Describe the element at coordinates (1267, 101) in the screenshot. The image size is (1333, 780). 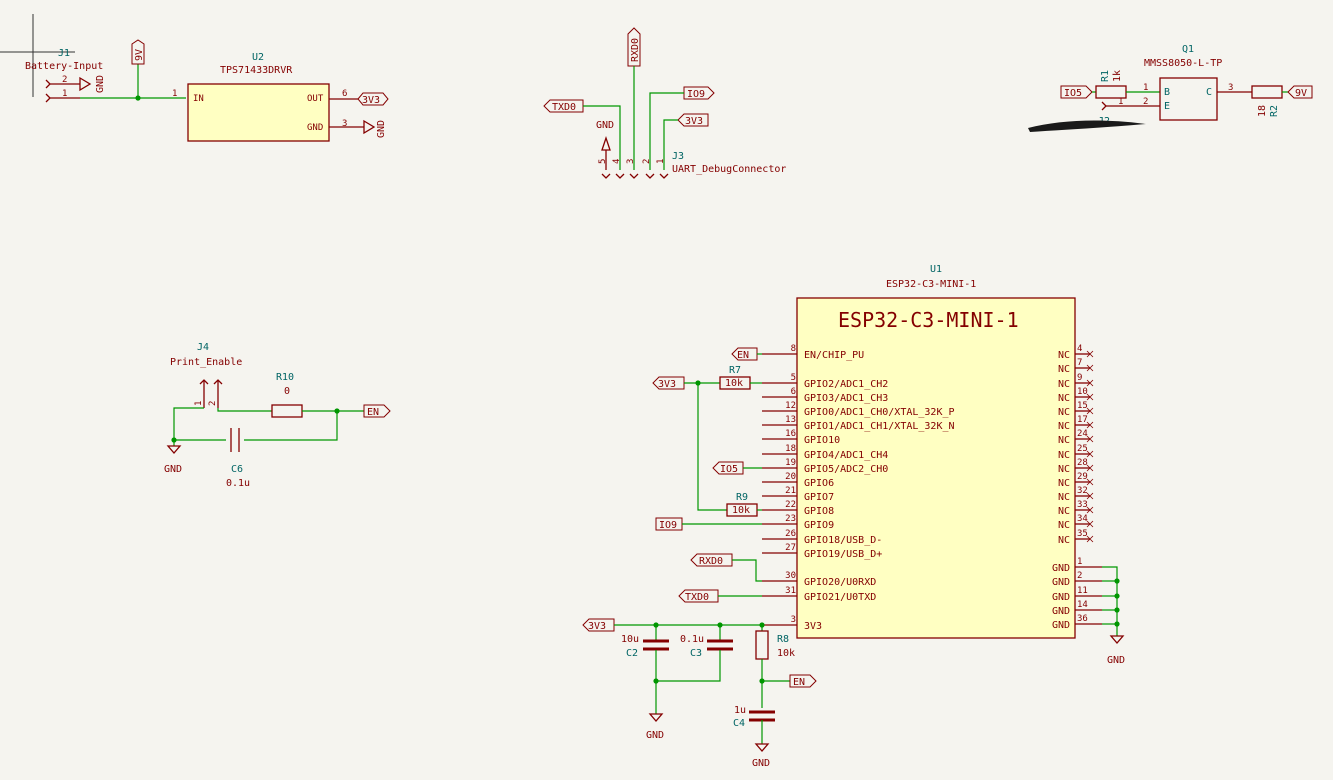
I see `resistor-r2: R2 18` at that location.